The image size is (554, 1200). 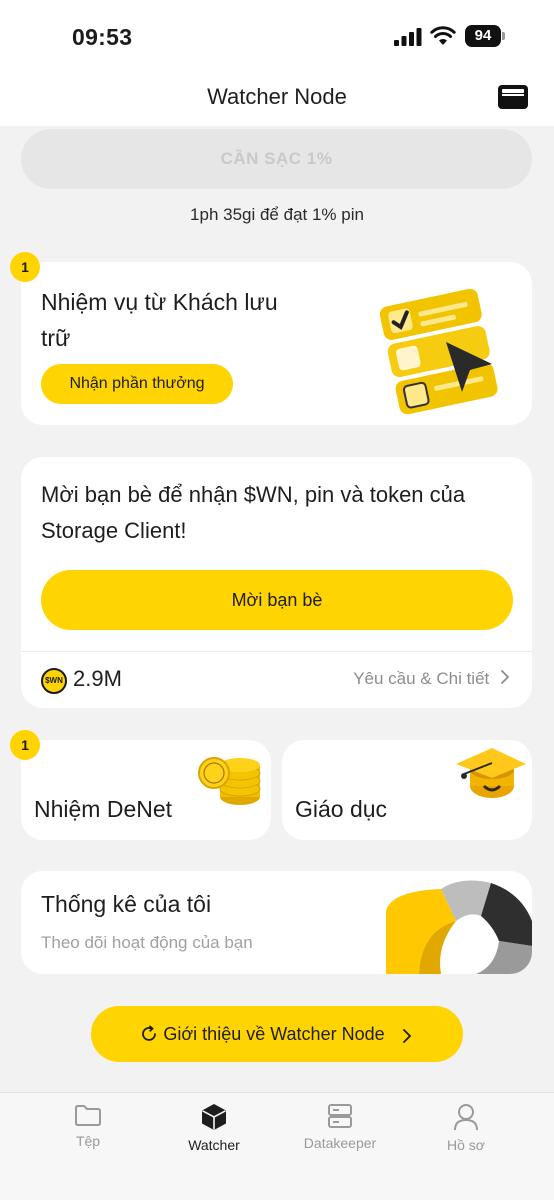 What do you see at coordinates (25, 267) in the screenshot?
I see `tasks-badge: 1` at bounding box center [25, 267].